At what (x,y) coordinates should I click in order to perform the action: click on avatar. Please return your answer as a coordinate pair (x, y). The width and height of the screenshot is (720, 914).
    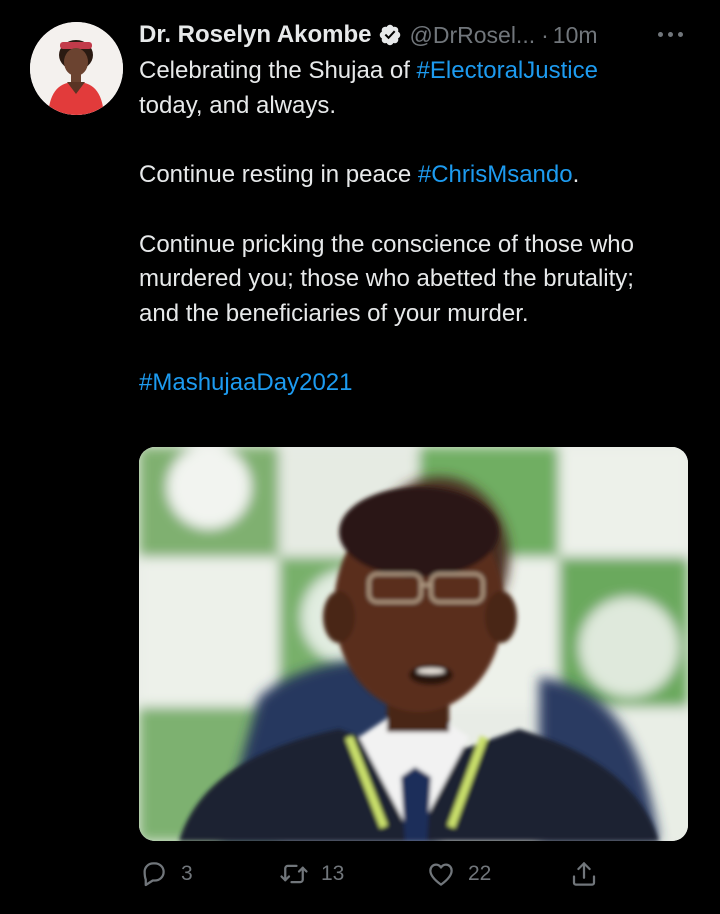
    Looking at the image, I should click on (76, 68).